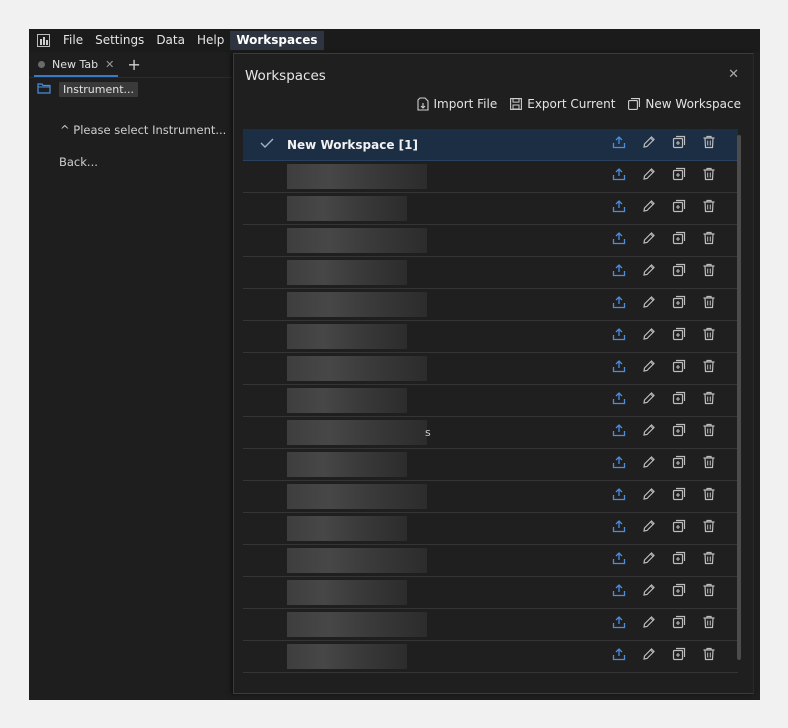  Describe the element at coordinates (562, 104) in the screenshot. I see `export-current-button: Export Current` at that location.